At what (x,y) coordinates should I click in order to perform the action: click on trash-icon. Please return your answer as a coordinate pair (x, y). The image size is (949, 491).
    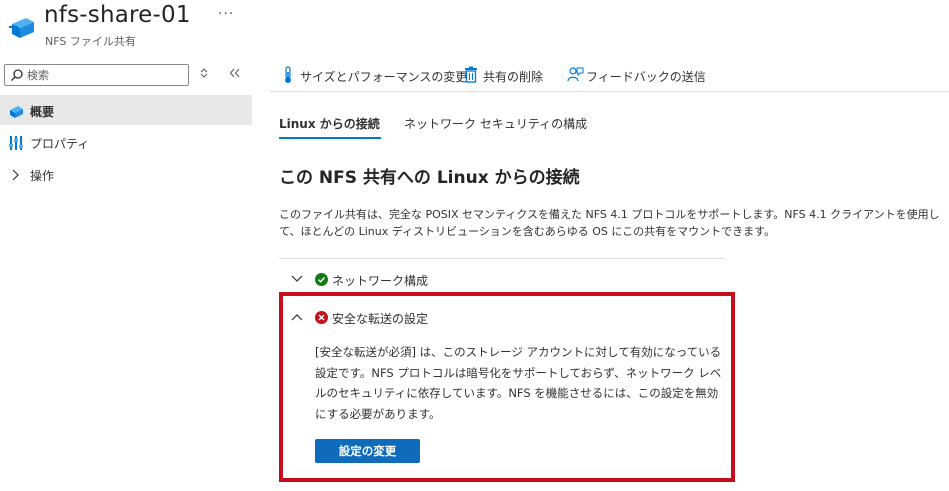
    Looking at the image, I should click on (471, 74).